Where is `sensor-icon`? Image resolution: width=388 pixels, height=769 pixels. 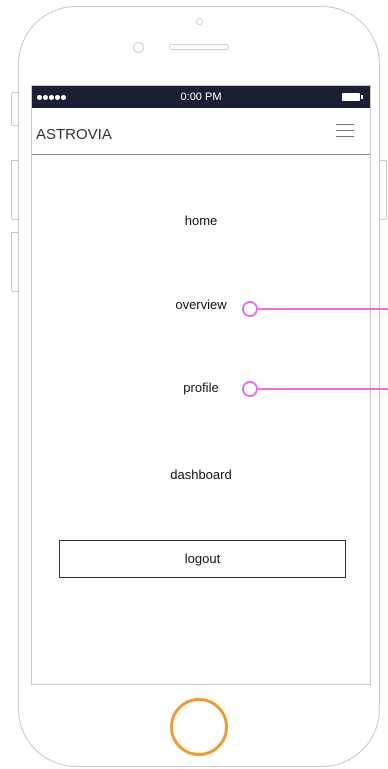 sensor-icon is located at coordinates (199, 21).